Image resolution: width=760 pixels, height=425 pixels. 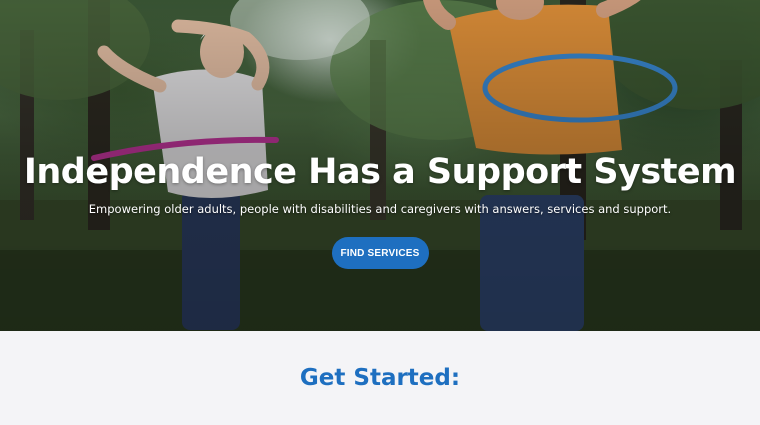 I want to click on find-services-button: FIND SERVICES, so click(x=380, y=253).